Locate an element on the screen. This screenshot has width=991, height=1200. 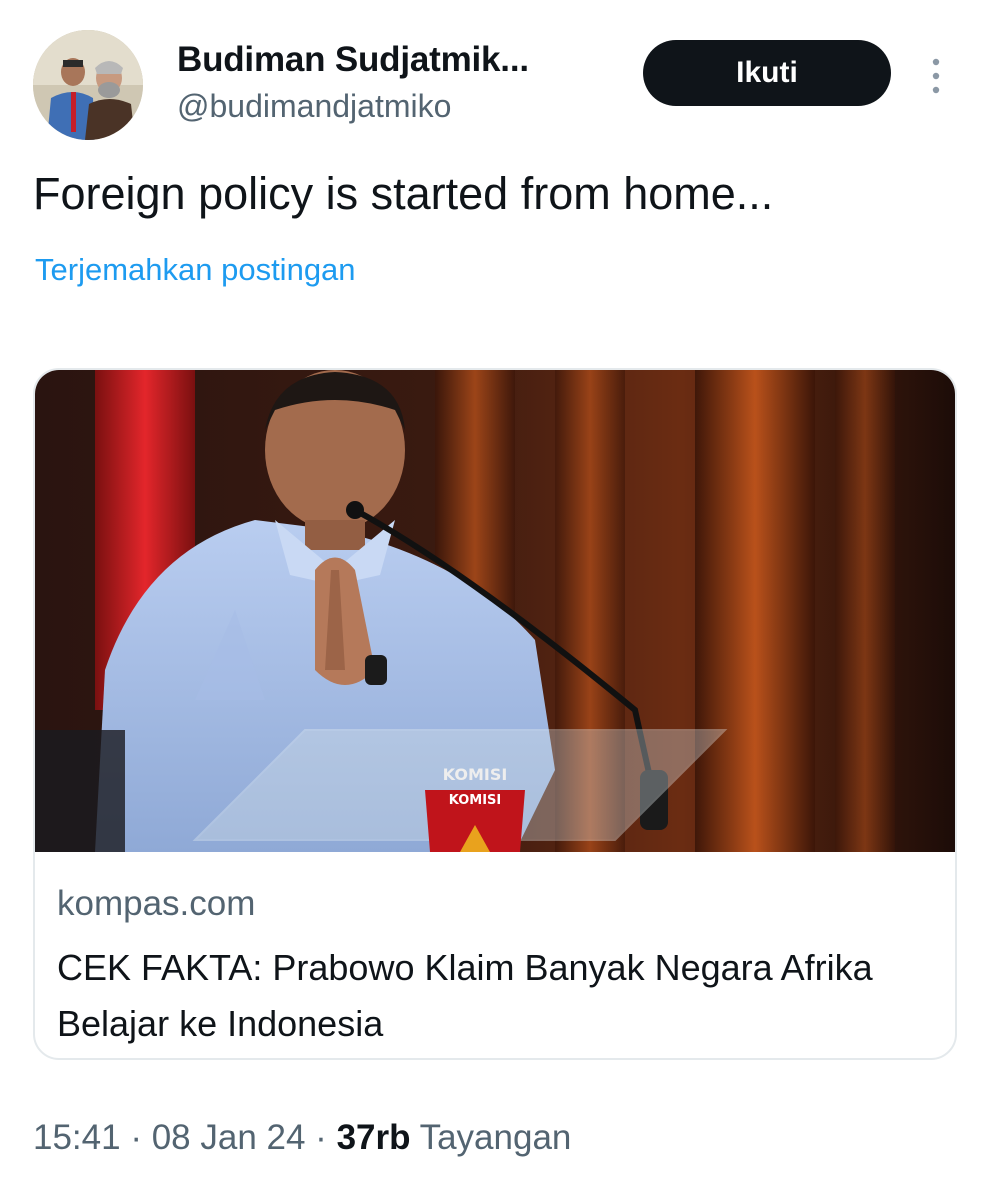
tweet-time: 15:41 is located at coordinates (77, 1137).